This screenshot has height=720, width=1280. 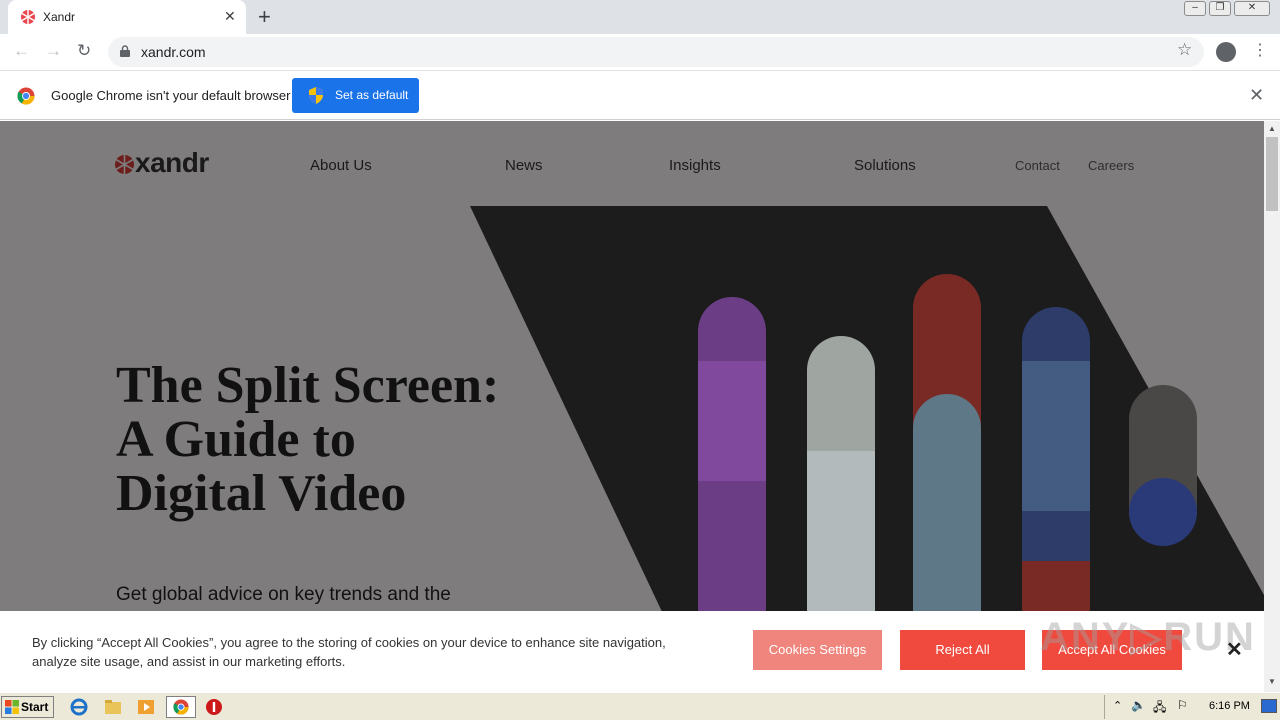 I want to click on back-icon: ←, so click(x=21, y=51).